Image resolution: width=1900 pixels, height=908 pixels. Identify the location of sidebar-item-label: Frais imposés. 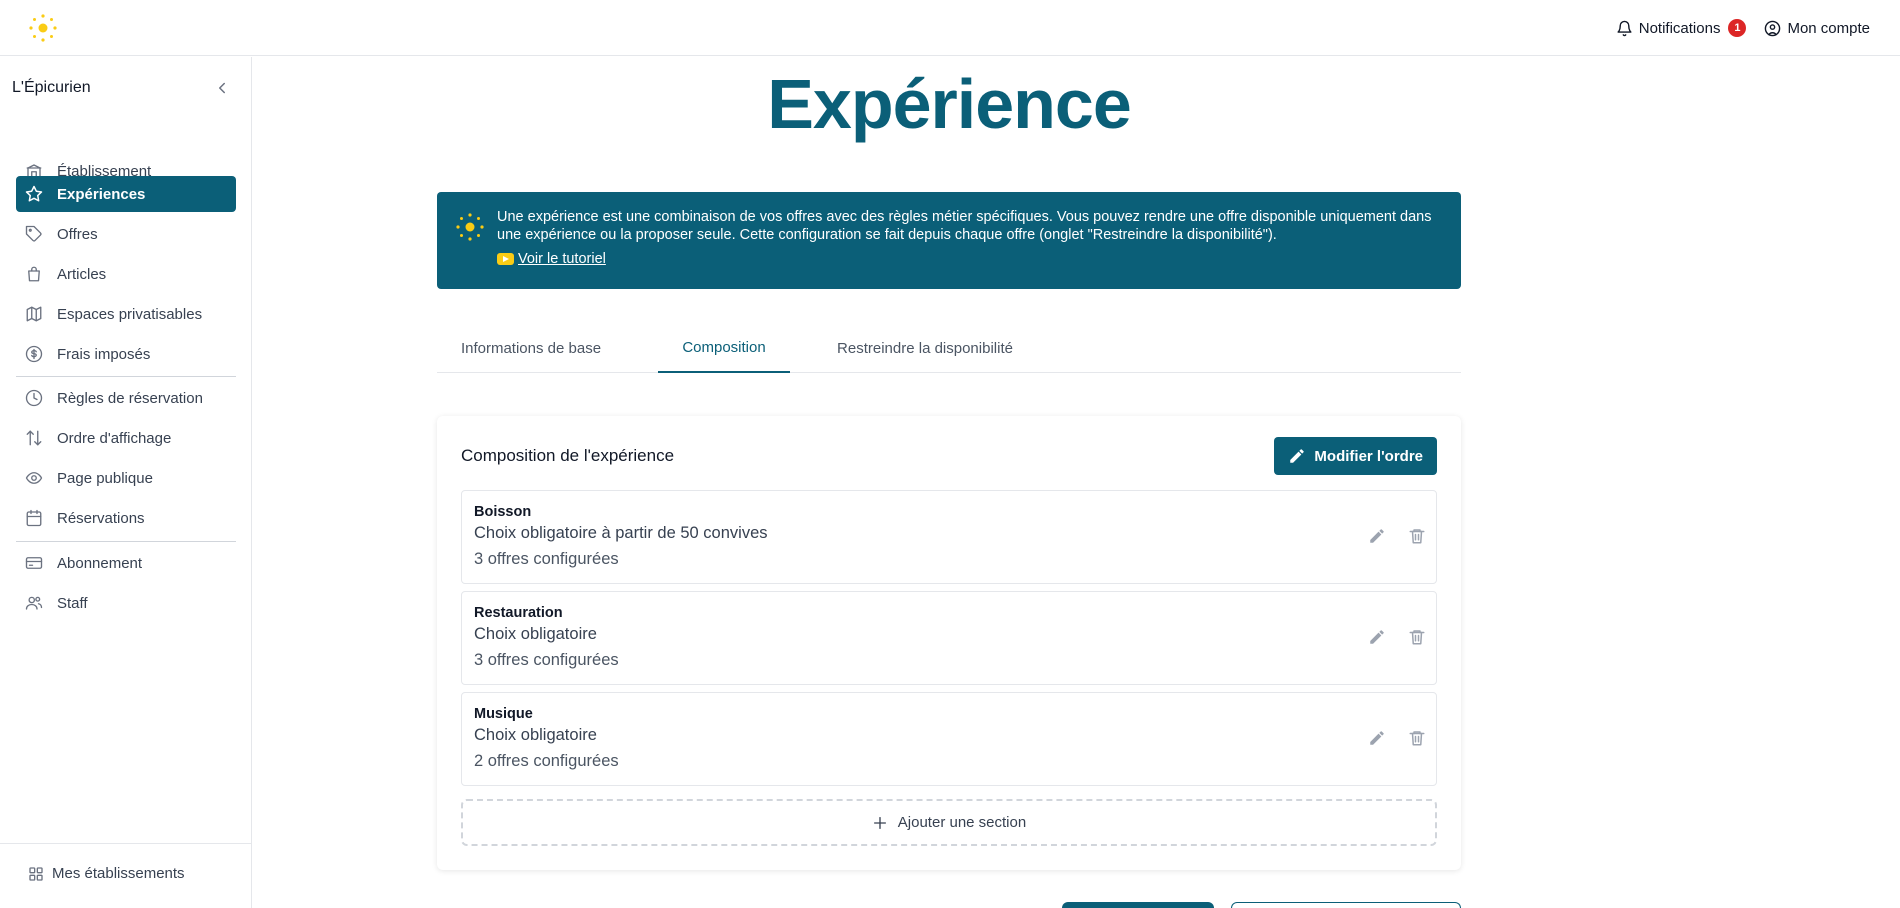
(104, 354).